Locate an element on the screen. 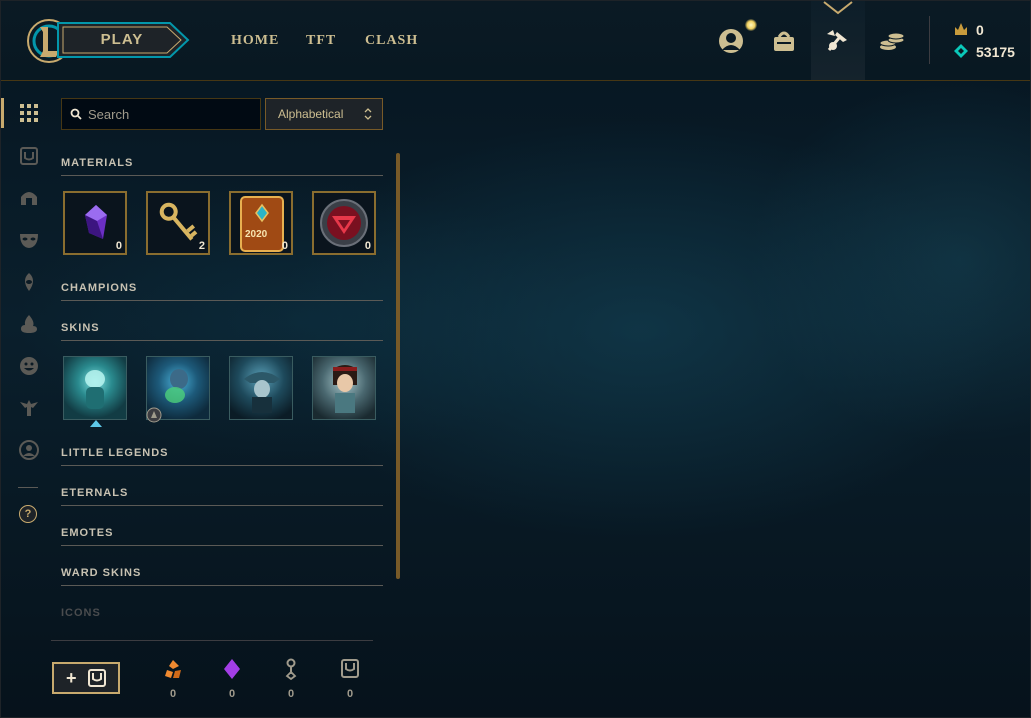 The image size is (1031, 718). rp-icon is located at coordinates (961, 29).